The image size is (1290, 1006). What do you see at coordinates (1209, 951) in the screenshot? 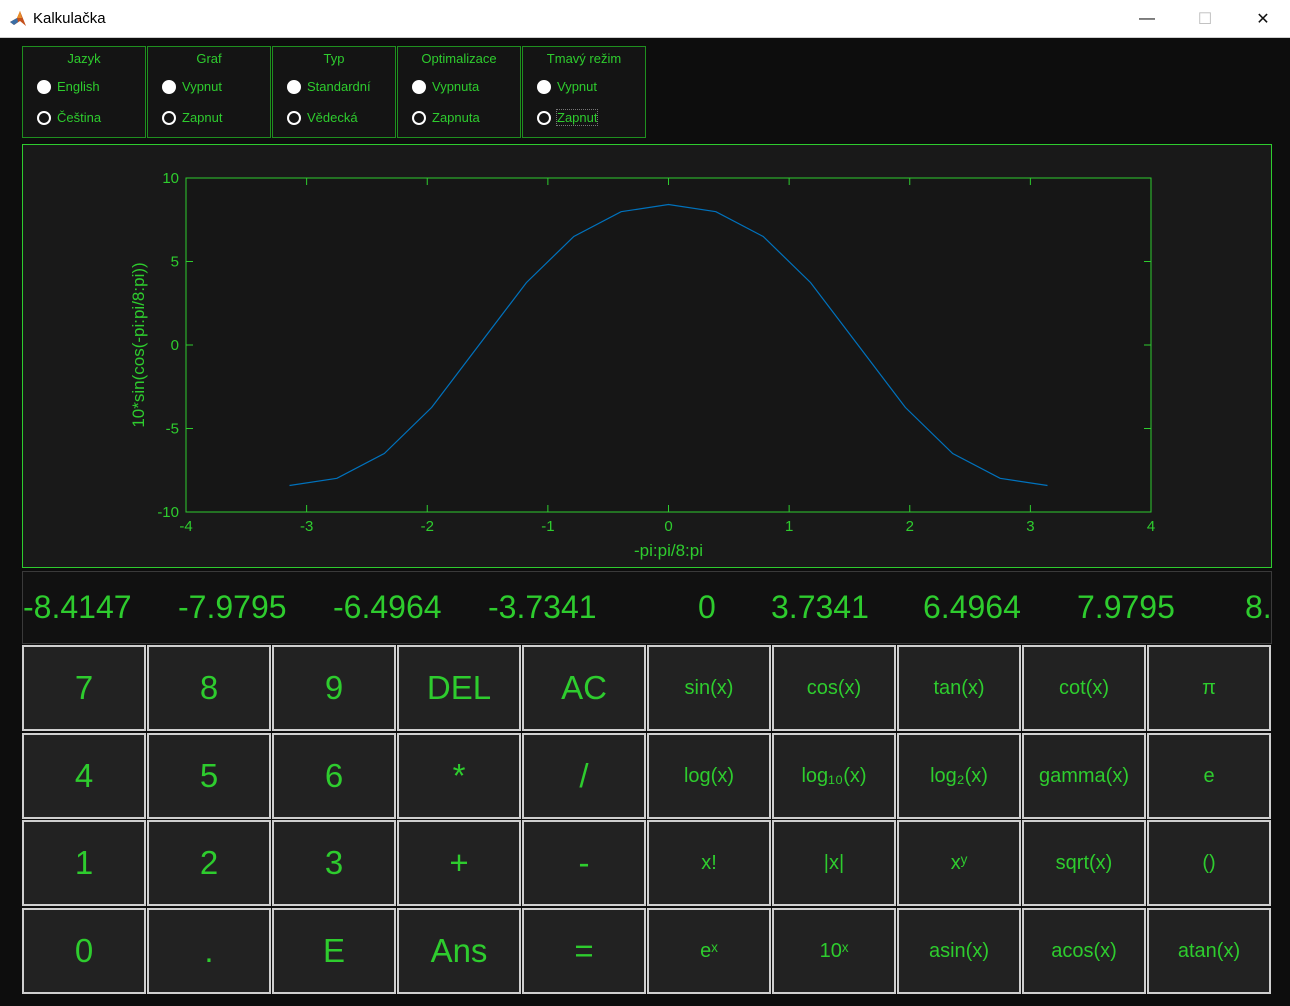
I see `key-atan-button: atan(x)` at bounding box center [1209, 951].